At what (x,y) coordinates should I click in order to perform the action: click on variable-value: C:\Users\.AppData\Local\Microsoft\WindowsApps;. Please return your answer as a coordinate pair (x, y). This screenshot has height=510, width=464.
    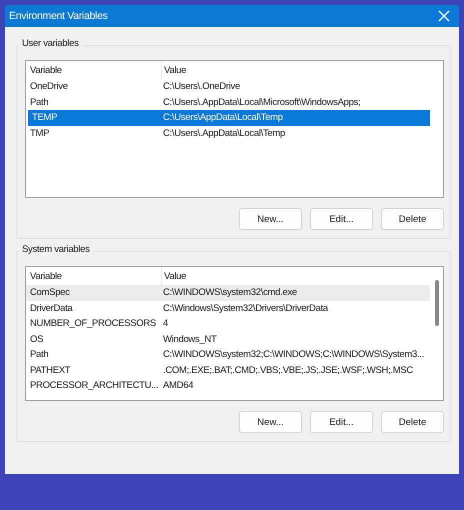
    Looking at the image, I should click on (261, 103).